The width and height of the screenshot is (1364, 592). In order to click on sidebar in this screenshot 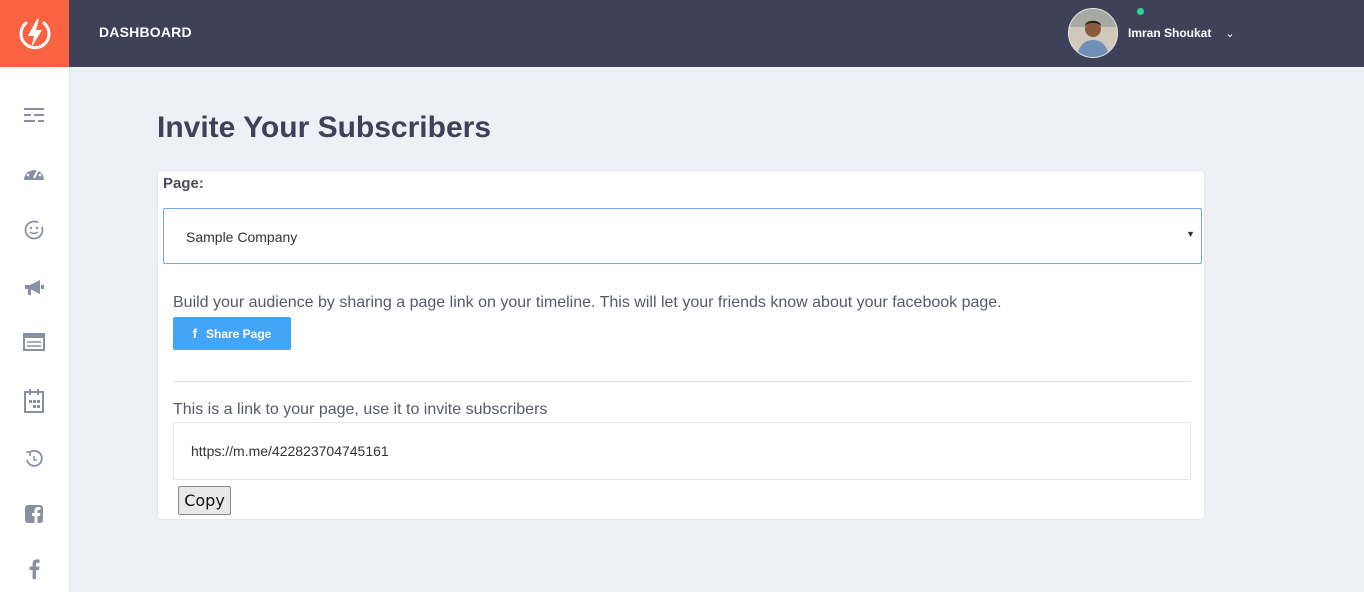, I will do `click(34, 329)`.